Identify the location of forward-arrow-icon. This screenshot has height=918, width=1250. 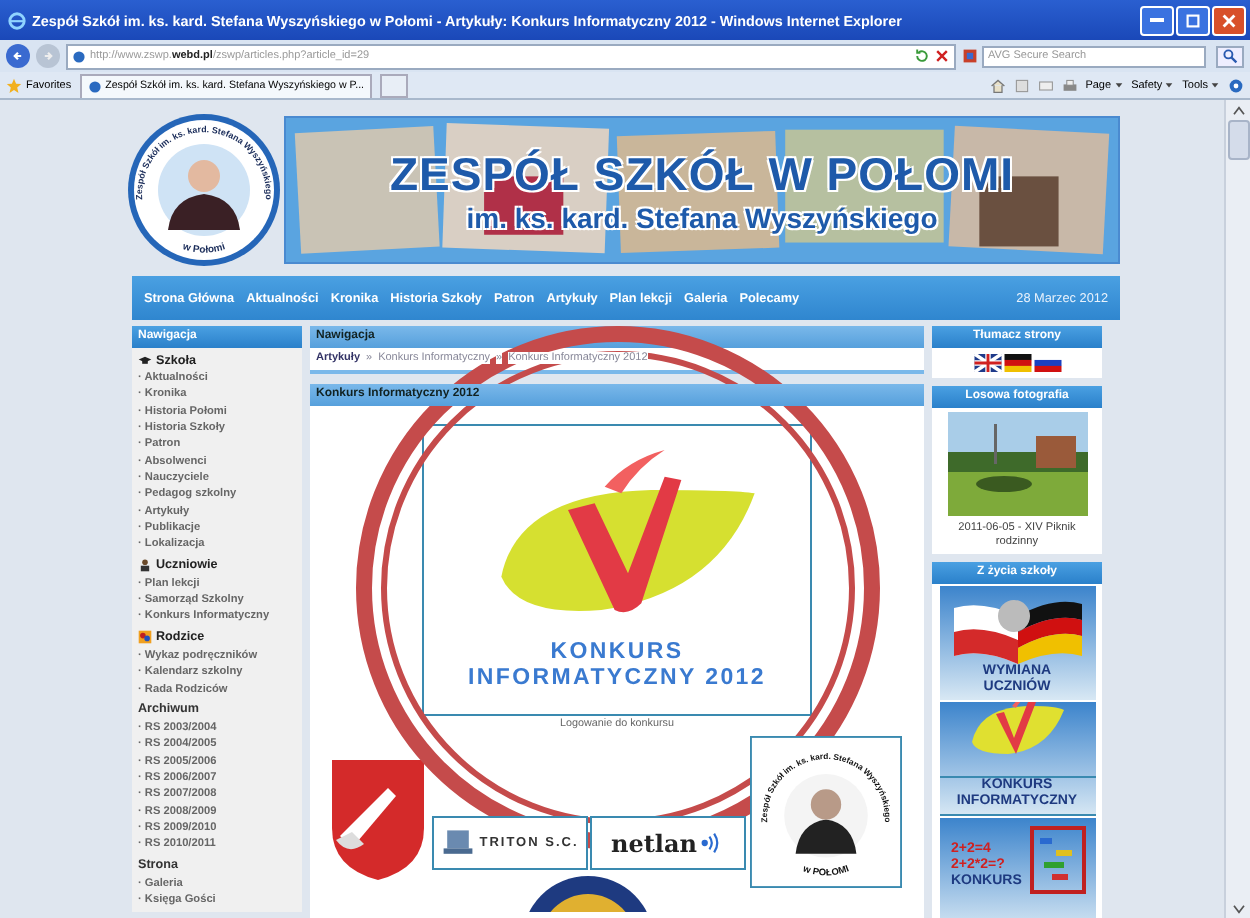
(48, 56).